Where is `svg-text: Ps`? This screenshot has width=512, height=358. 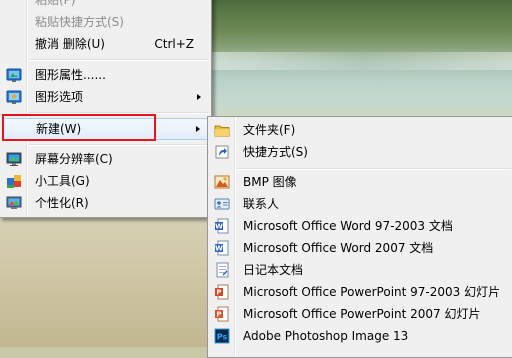 svg-text: Ps is located at coordinates (222, 337).